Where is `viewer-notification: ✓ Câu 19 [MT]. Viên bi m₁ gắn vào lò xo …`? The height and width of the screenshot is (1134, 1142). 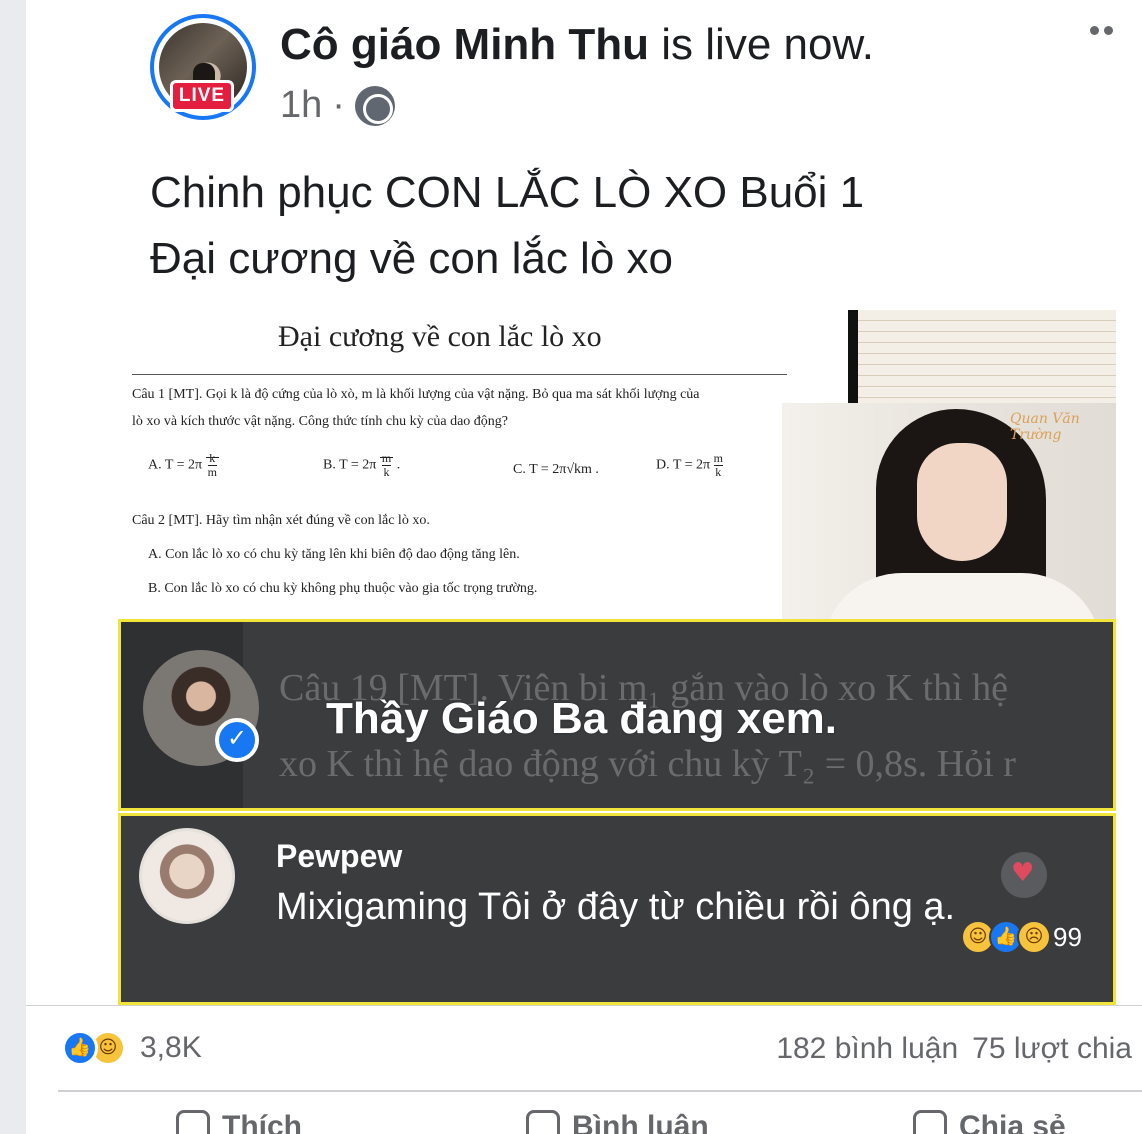 viewer-notification: ✓ Câu 19 [MT]. Viên bi m₁ gắn vào lò xo … is located at coordinates (617, 715).